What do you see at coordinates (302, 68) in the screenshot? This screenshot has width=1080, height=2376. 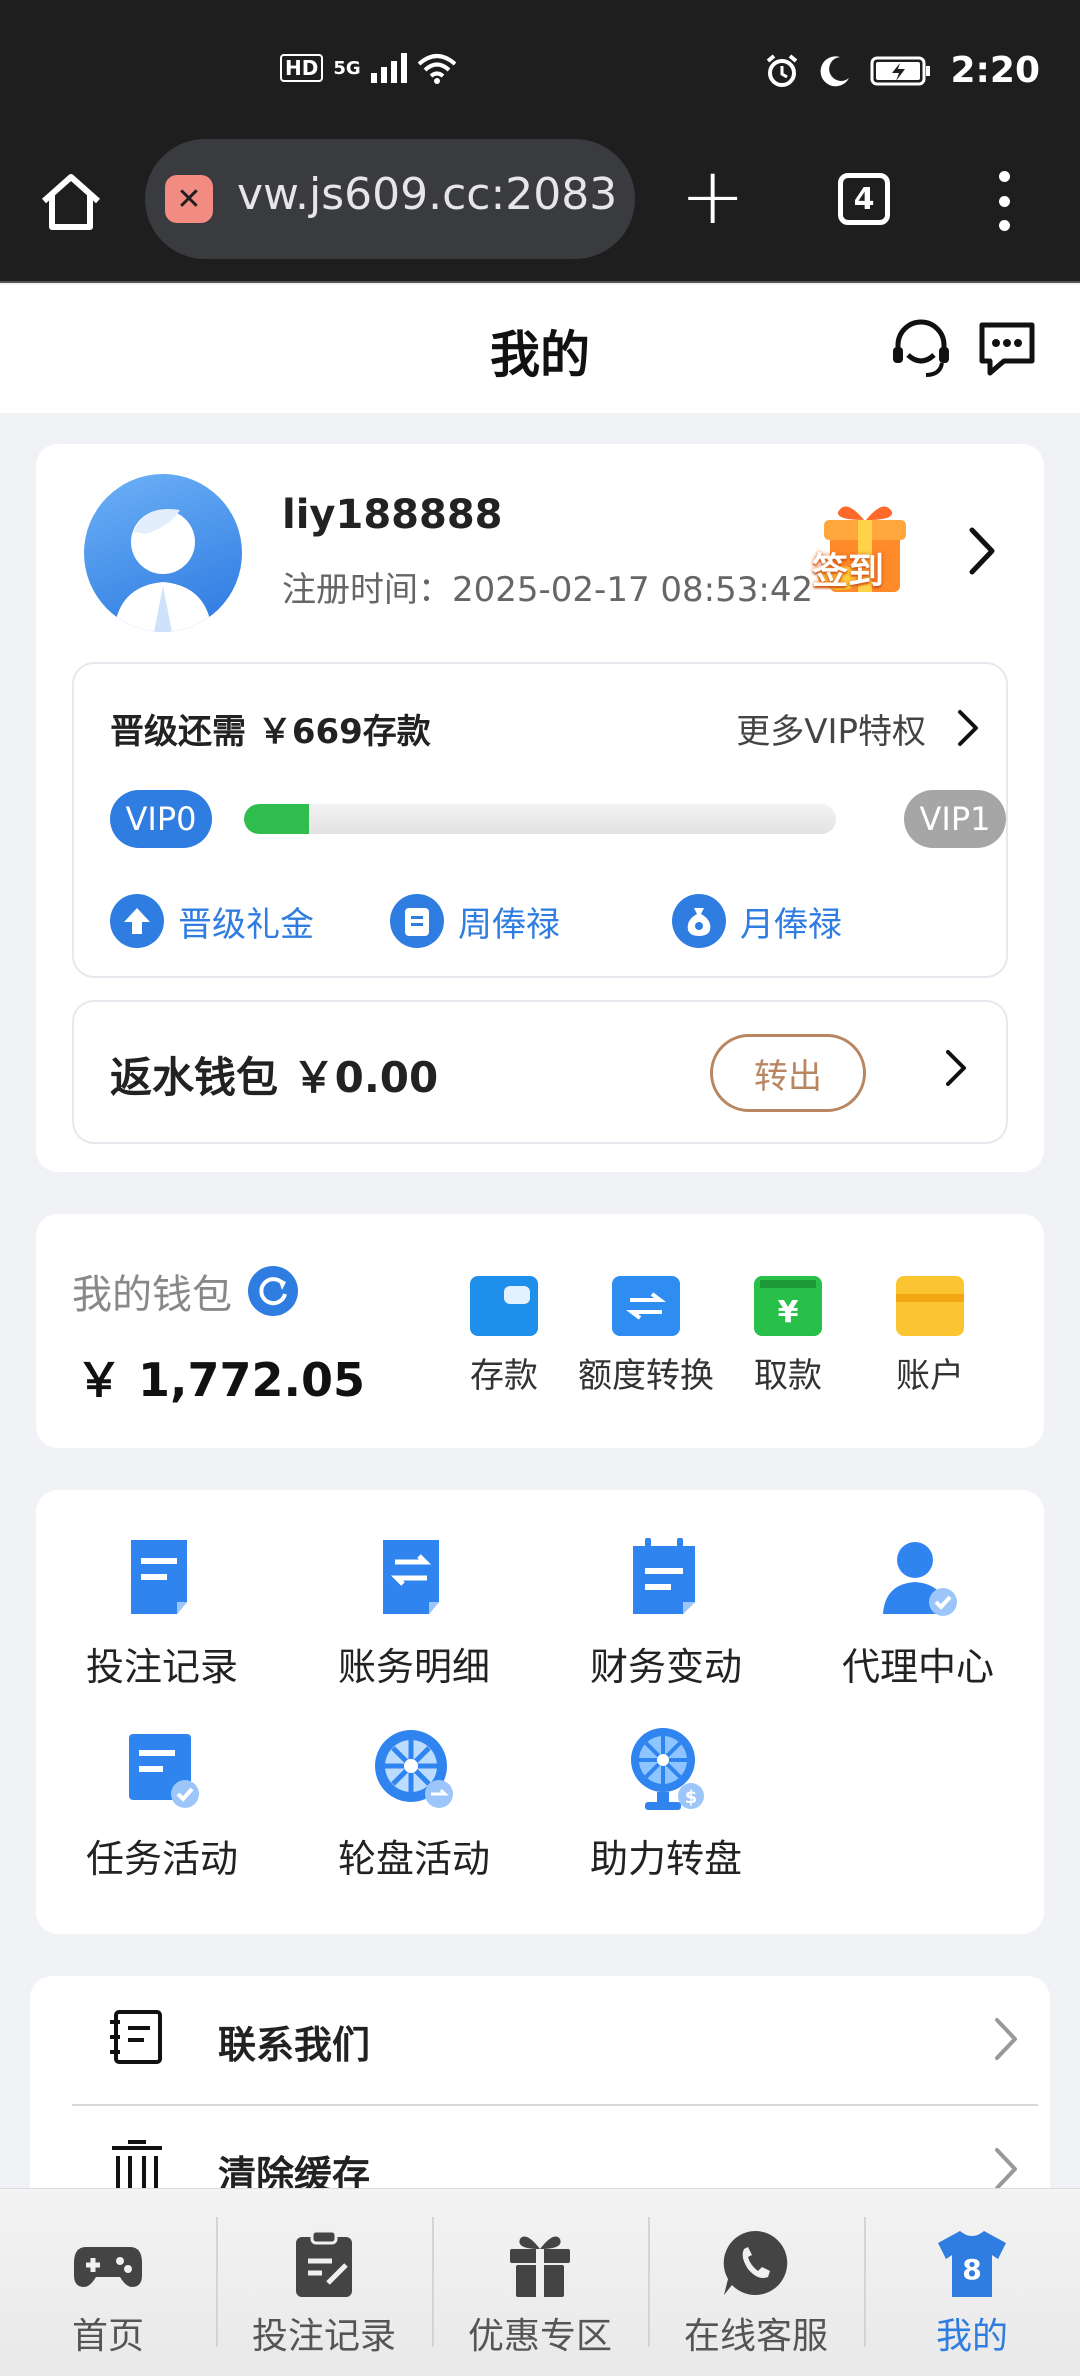 I see `hd-badge: HD` at bounding box center [302, 68].